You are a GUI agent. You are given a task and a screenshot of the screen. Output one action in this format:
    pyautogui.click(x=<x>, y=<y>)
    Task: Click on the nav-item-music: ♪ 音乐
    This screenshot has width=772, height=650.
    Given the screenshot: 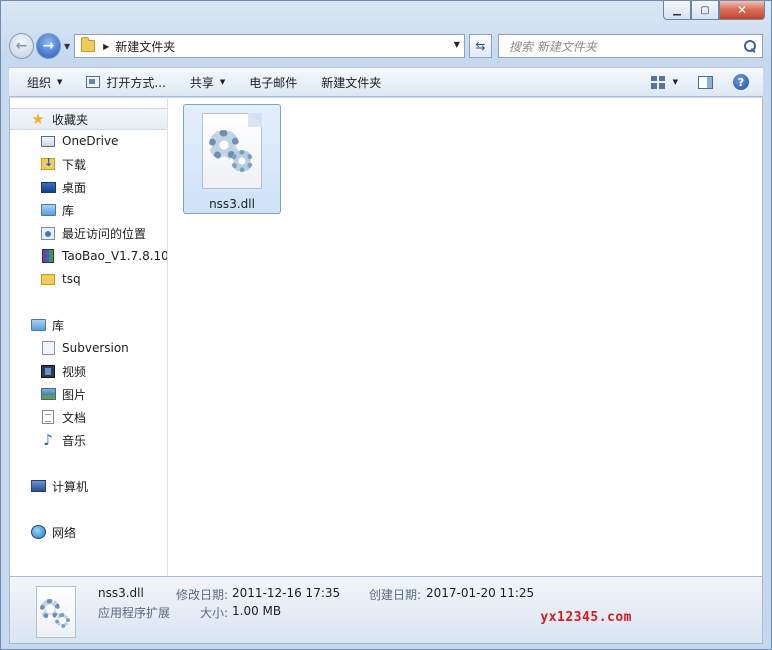 What is the action you would take?
    pyautogui.click(x=88, y=440)
    